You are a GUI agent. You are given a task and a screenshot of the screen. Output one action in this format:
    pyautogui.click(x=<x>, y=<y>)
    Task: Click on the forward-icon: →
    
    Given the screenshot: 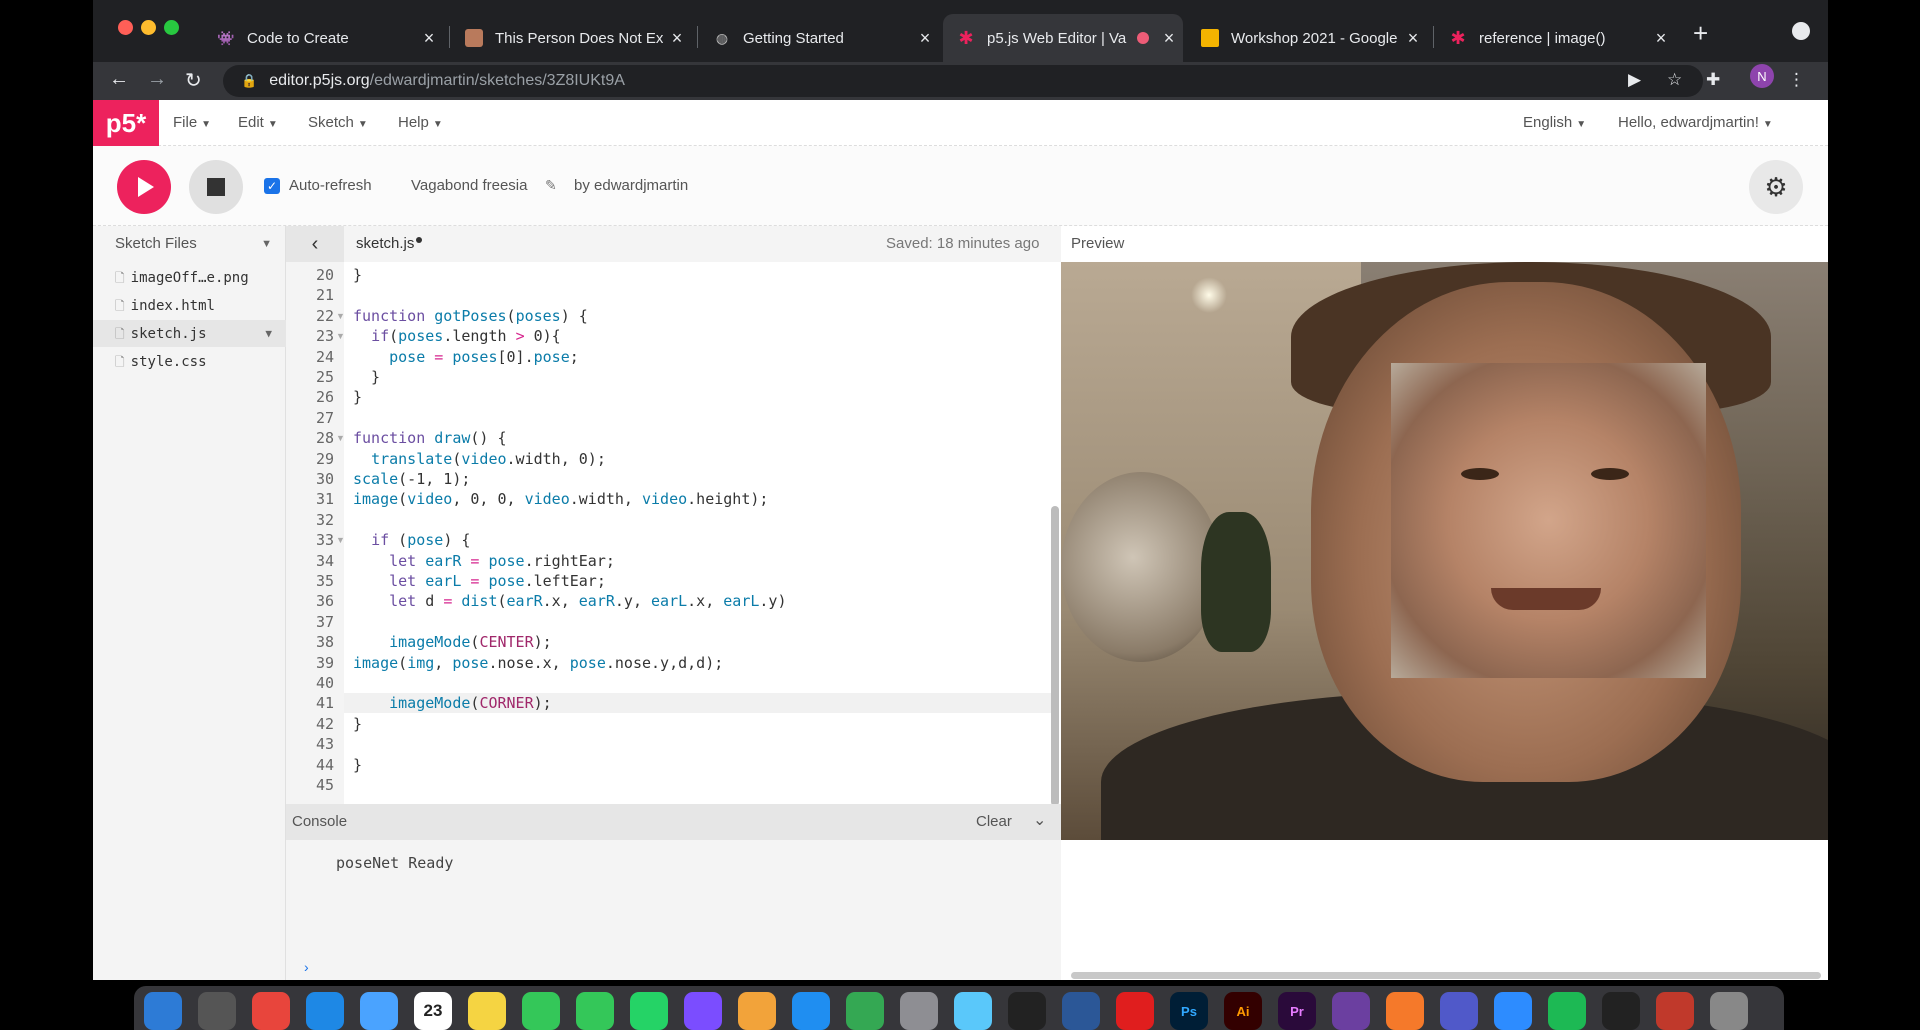 What is the action you would take?
    pyautogui.click(x=157, y=79)
    